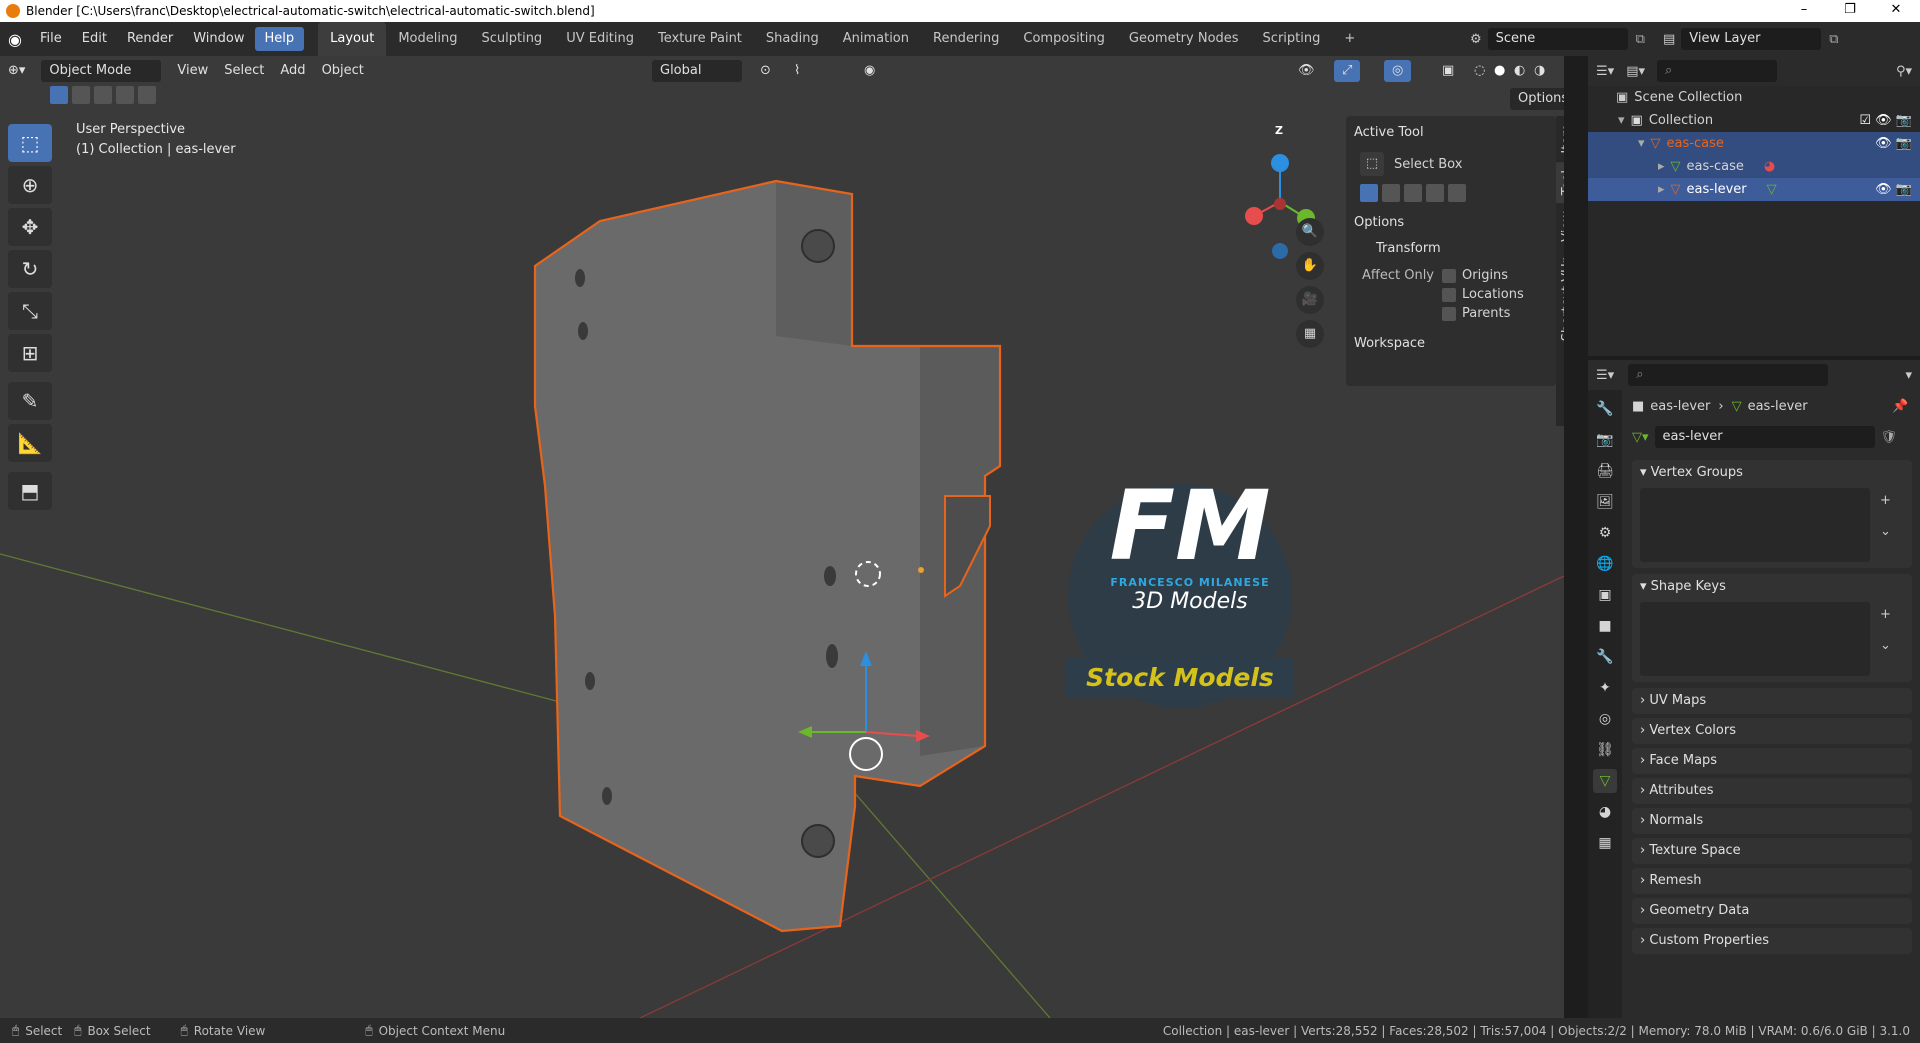 The height and width of the screenshot is (1043, 1920). I want to click on filter-icon: ⚲▾, so click(1904, 71).